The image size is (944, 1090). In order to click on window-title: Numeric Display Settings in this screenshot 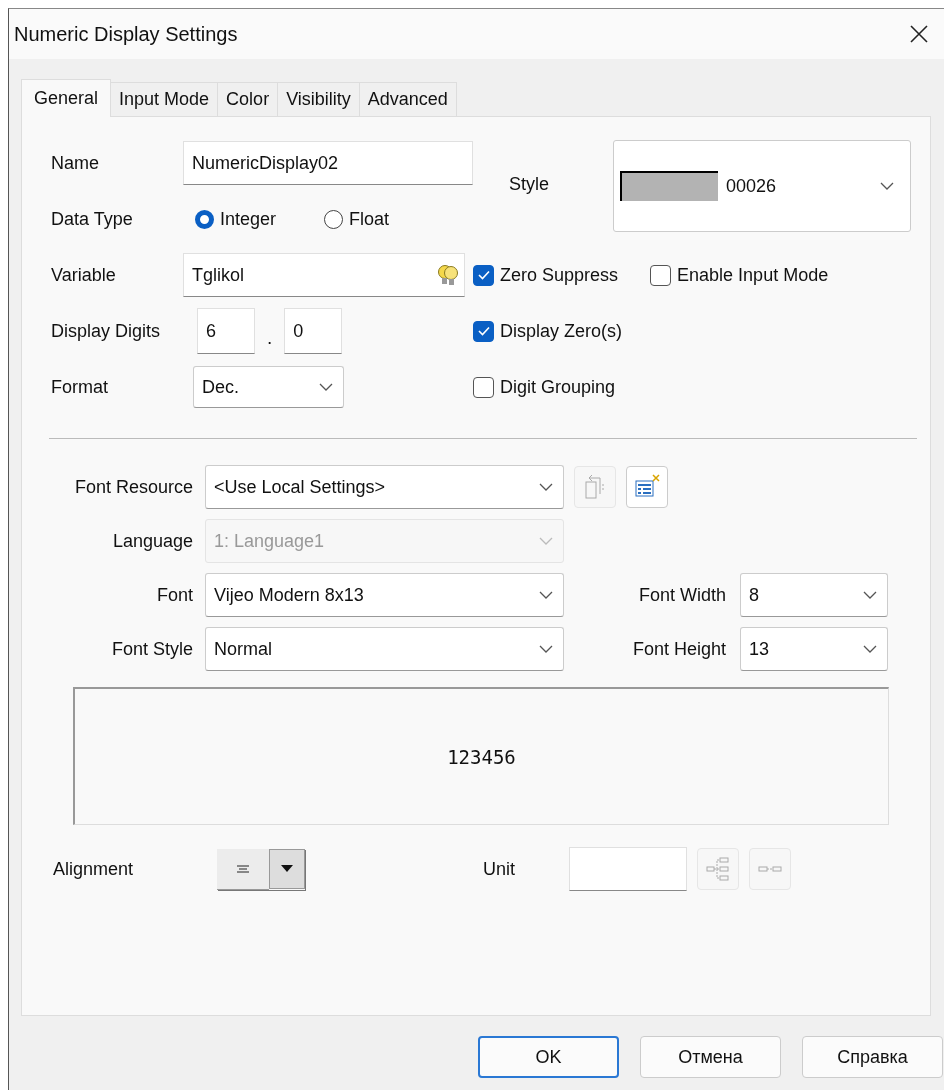, I will do `click(126, 34)`.